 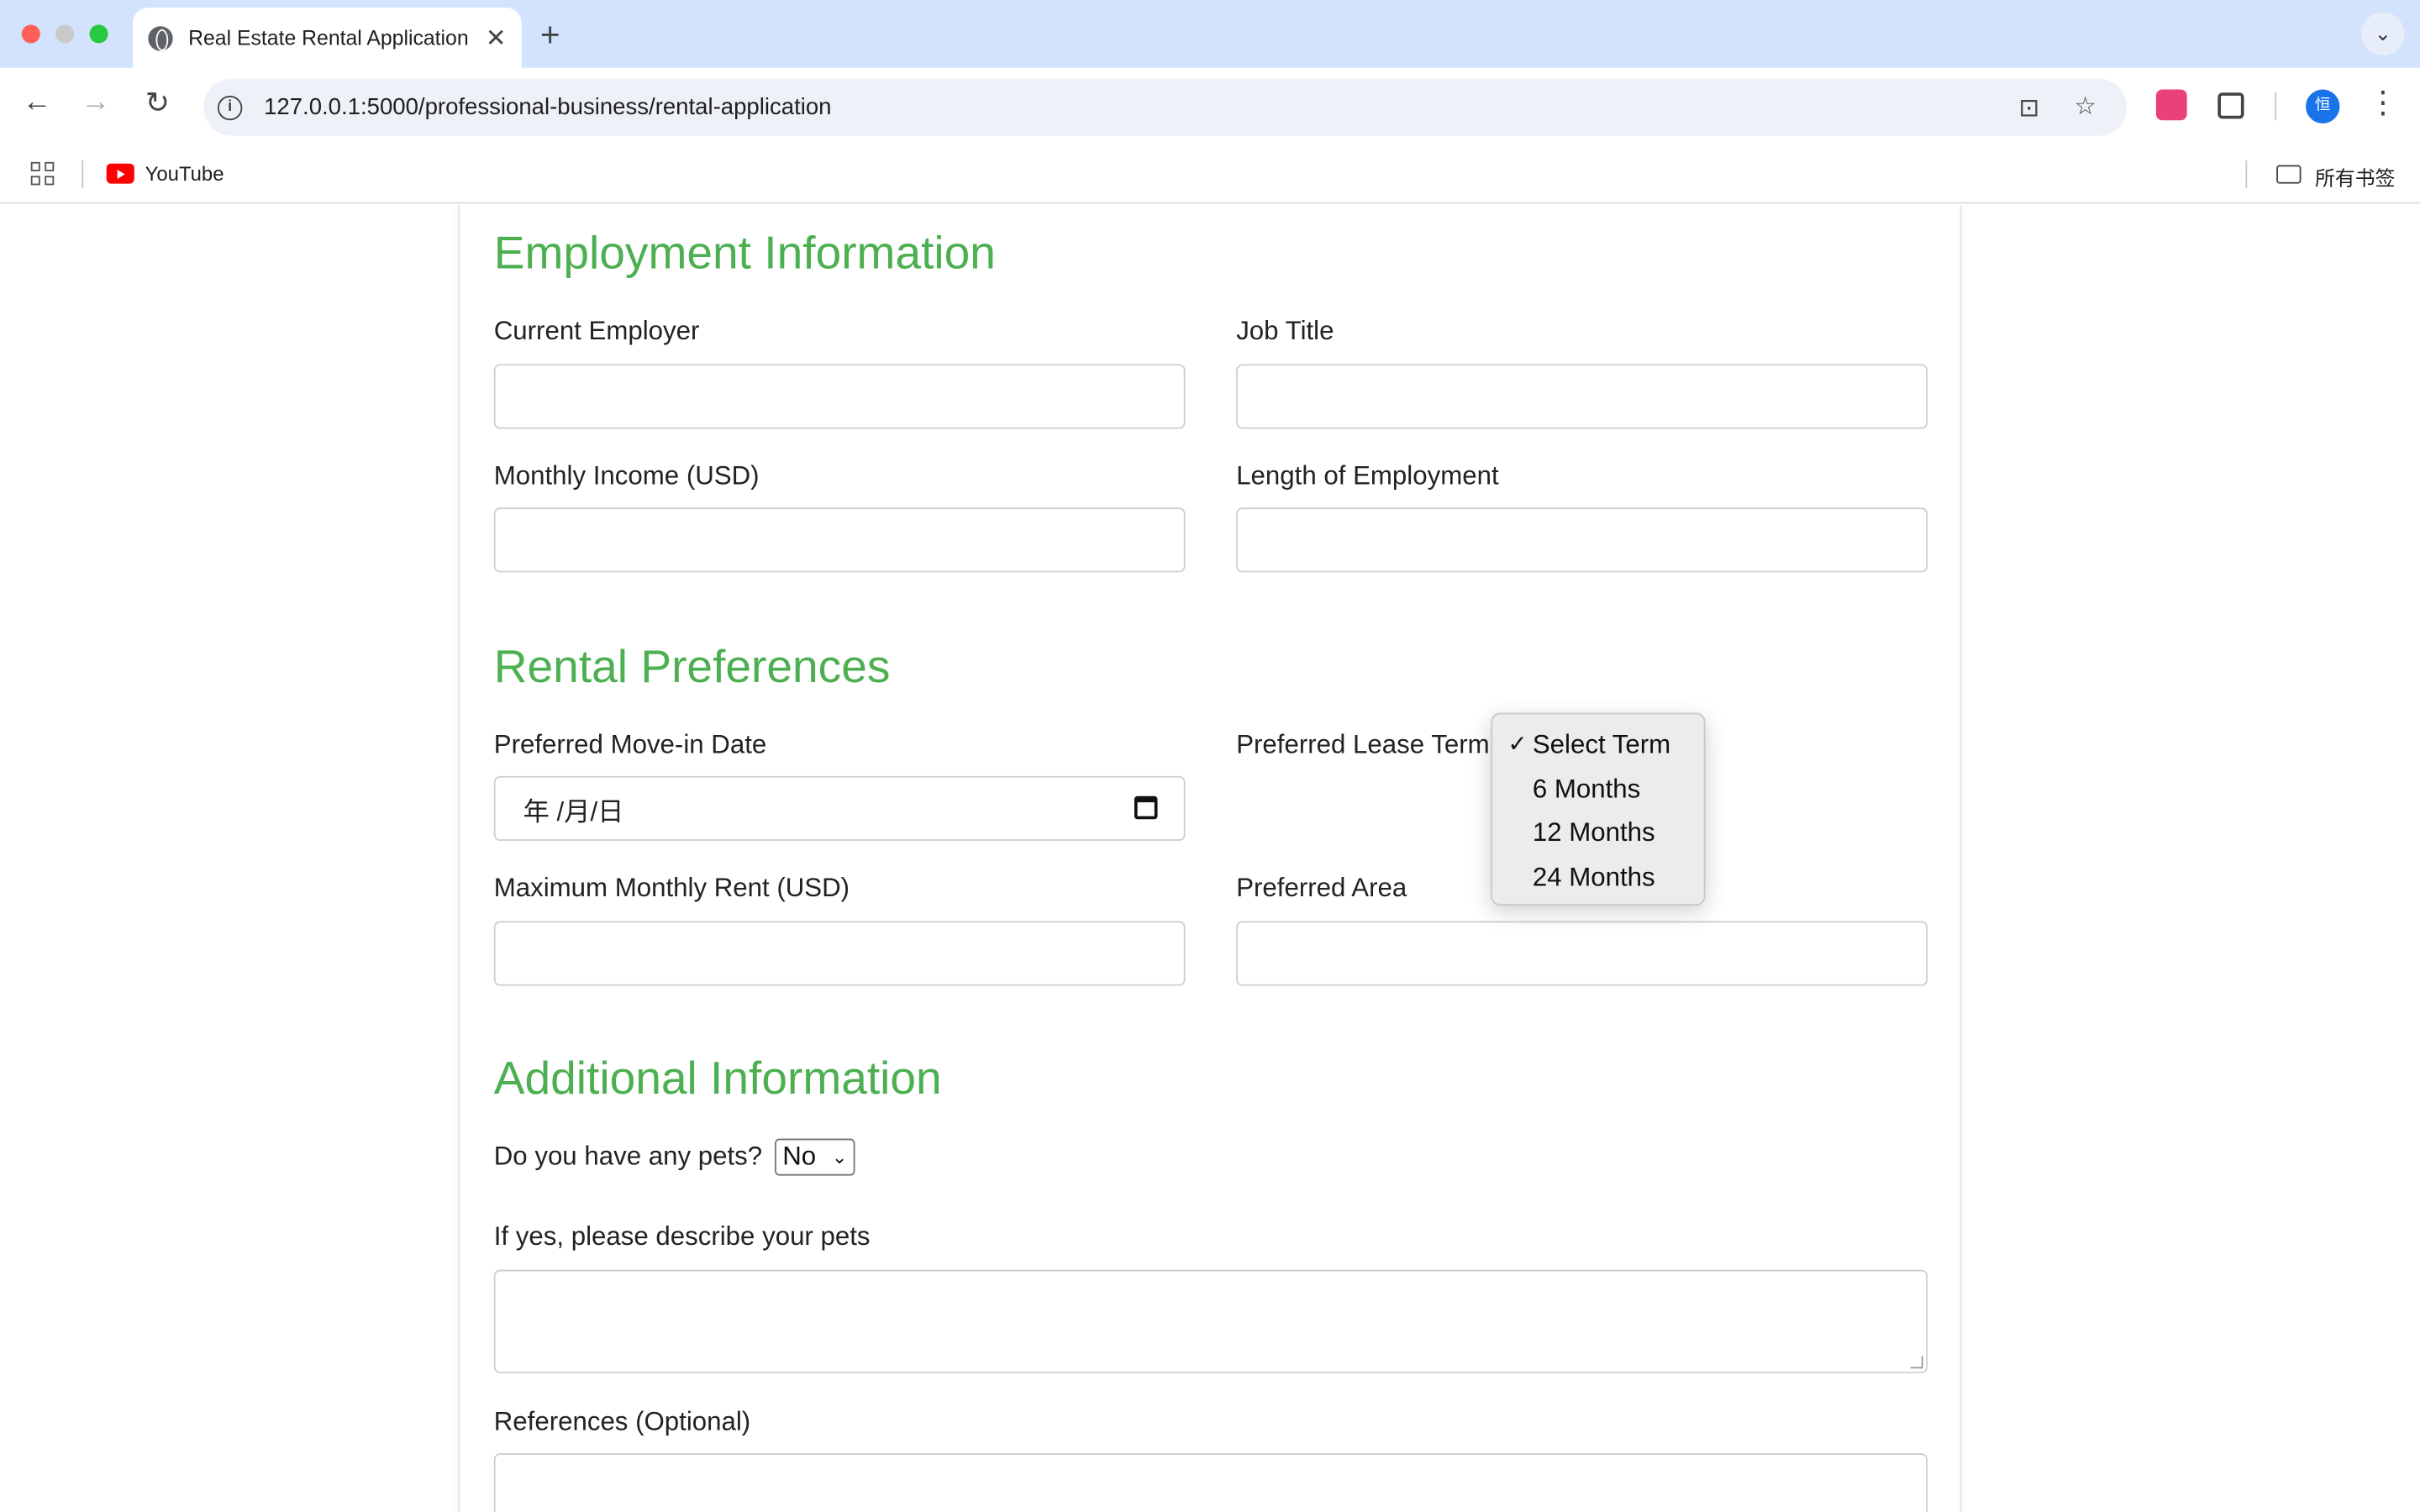 What do you see at coordinates (840, 808) in the screenshot?
I see `move-in-date-input: 年 /月/日` at bounding box center [840, 808].